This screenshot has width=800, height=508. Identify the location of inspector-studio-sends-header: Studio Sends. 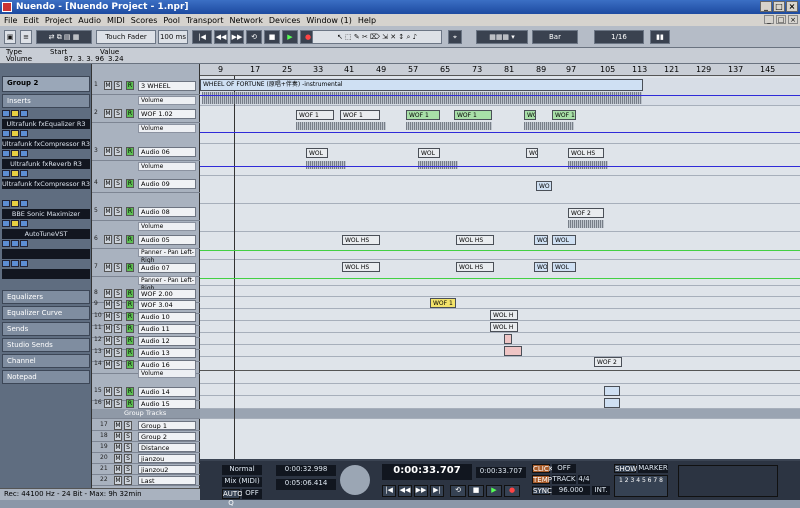
(46, 345).